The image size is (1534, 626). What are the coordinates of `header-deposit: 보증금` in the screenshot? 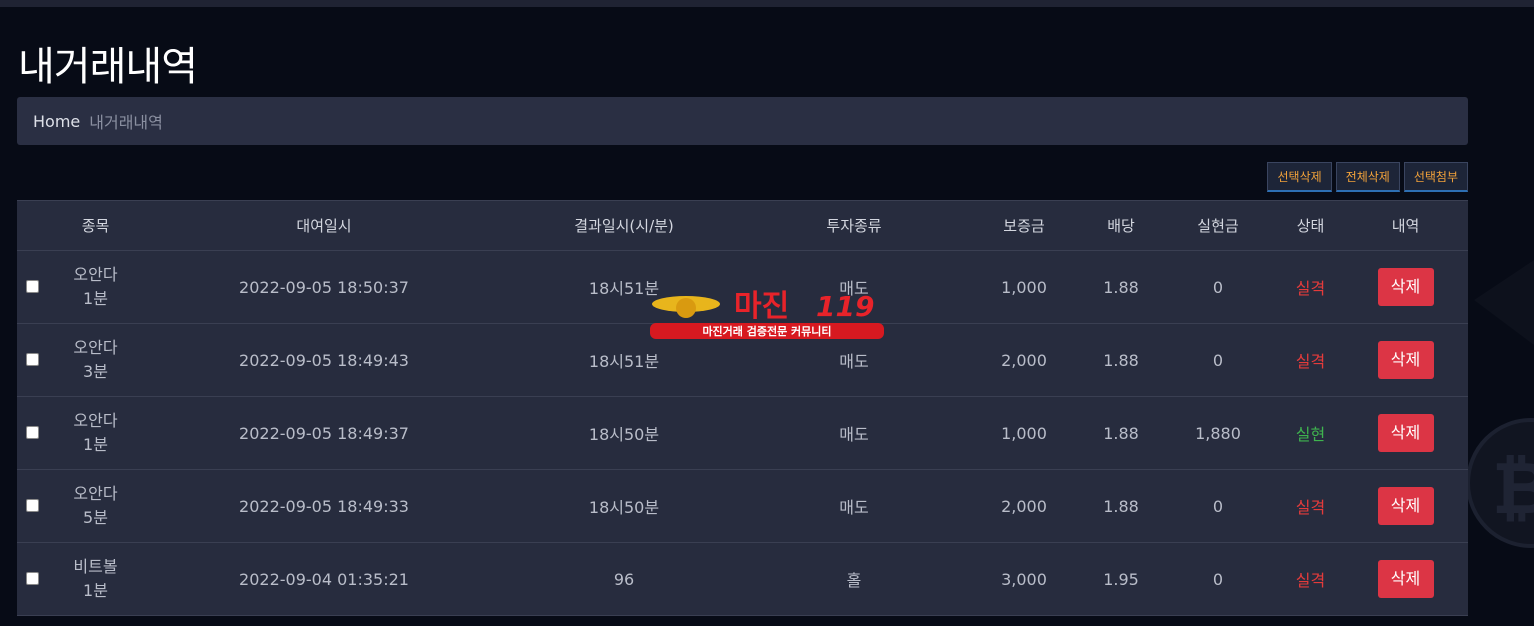 It's located at (1024, 226).